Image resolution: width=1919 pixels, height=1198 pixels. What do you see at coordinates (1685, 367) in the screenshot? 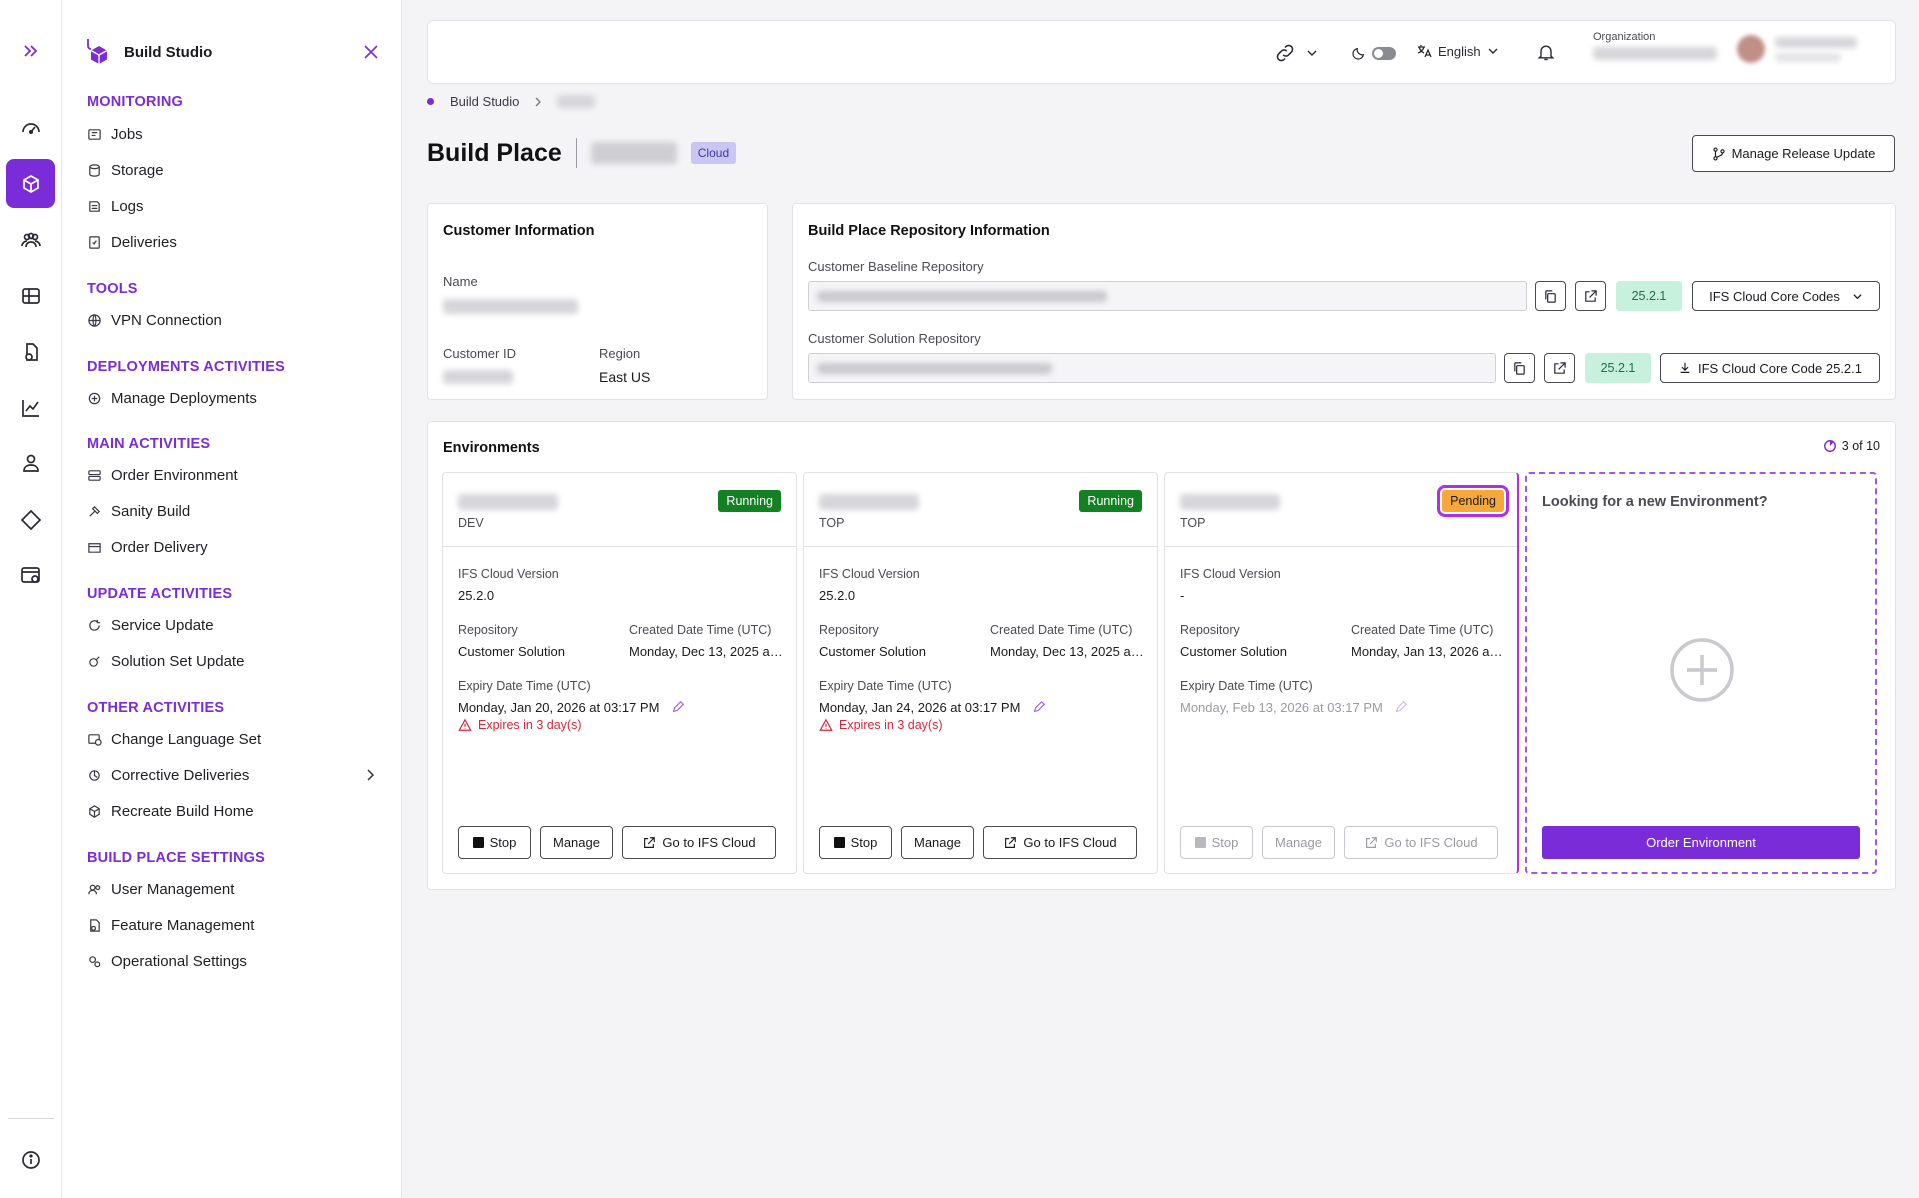
I see `download-icon` at bounding box center [1685, 367].